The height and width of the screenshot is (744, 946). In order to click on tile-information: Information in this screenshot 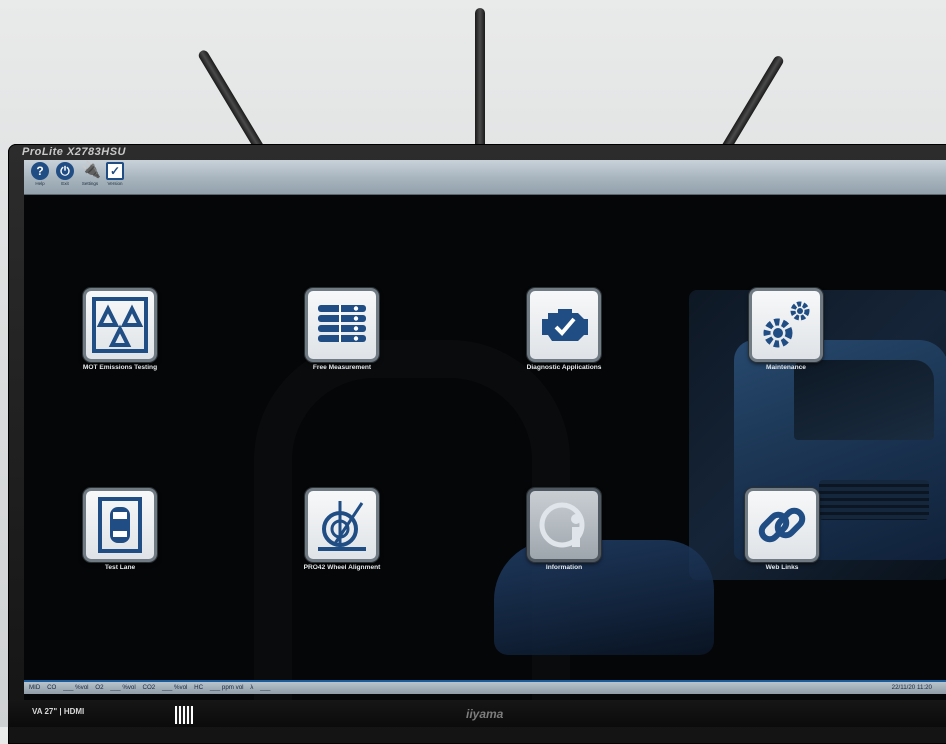, I will do `click(564, 529)`.